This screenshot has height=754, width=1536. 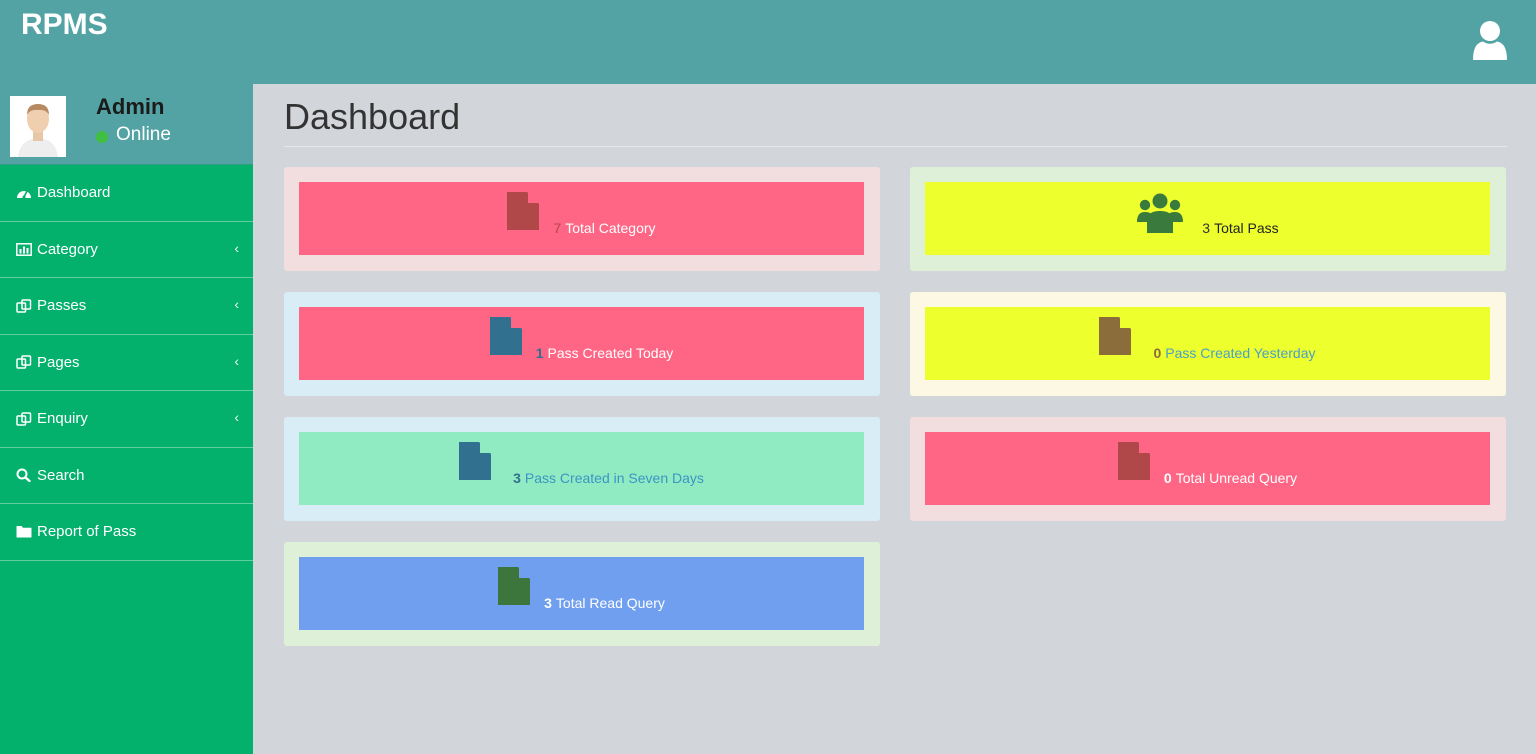 What do you see at coordinates (768, 42) in the screenshot?
I see `top-header: RPMS` at bounding box center [768, 42].